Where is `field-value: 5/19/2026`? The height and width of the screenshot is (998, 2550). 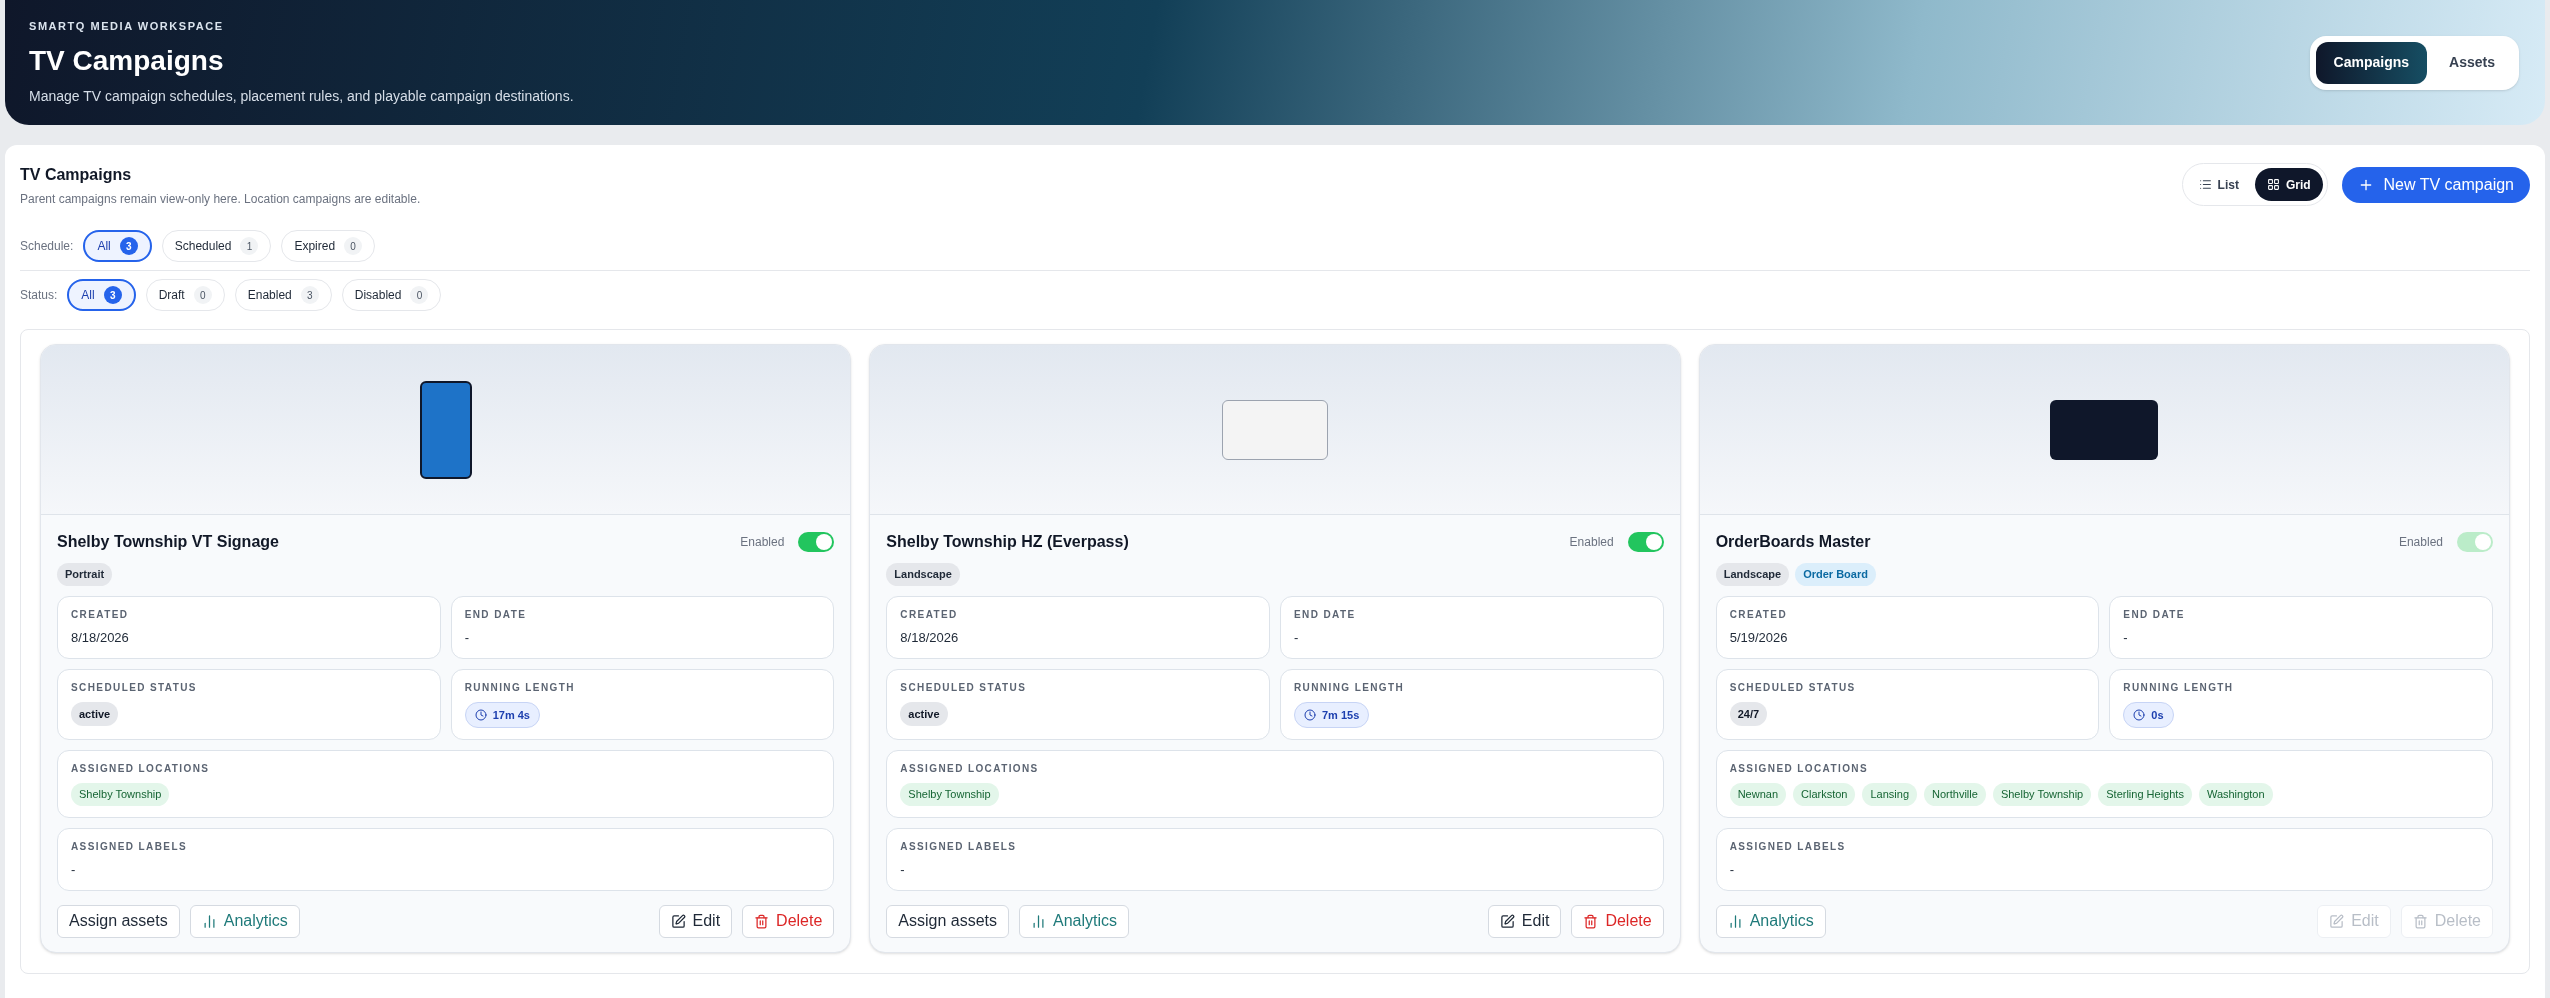 field-value: 5/19/2026 is located at coordinates (1759, 637).